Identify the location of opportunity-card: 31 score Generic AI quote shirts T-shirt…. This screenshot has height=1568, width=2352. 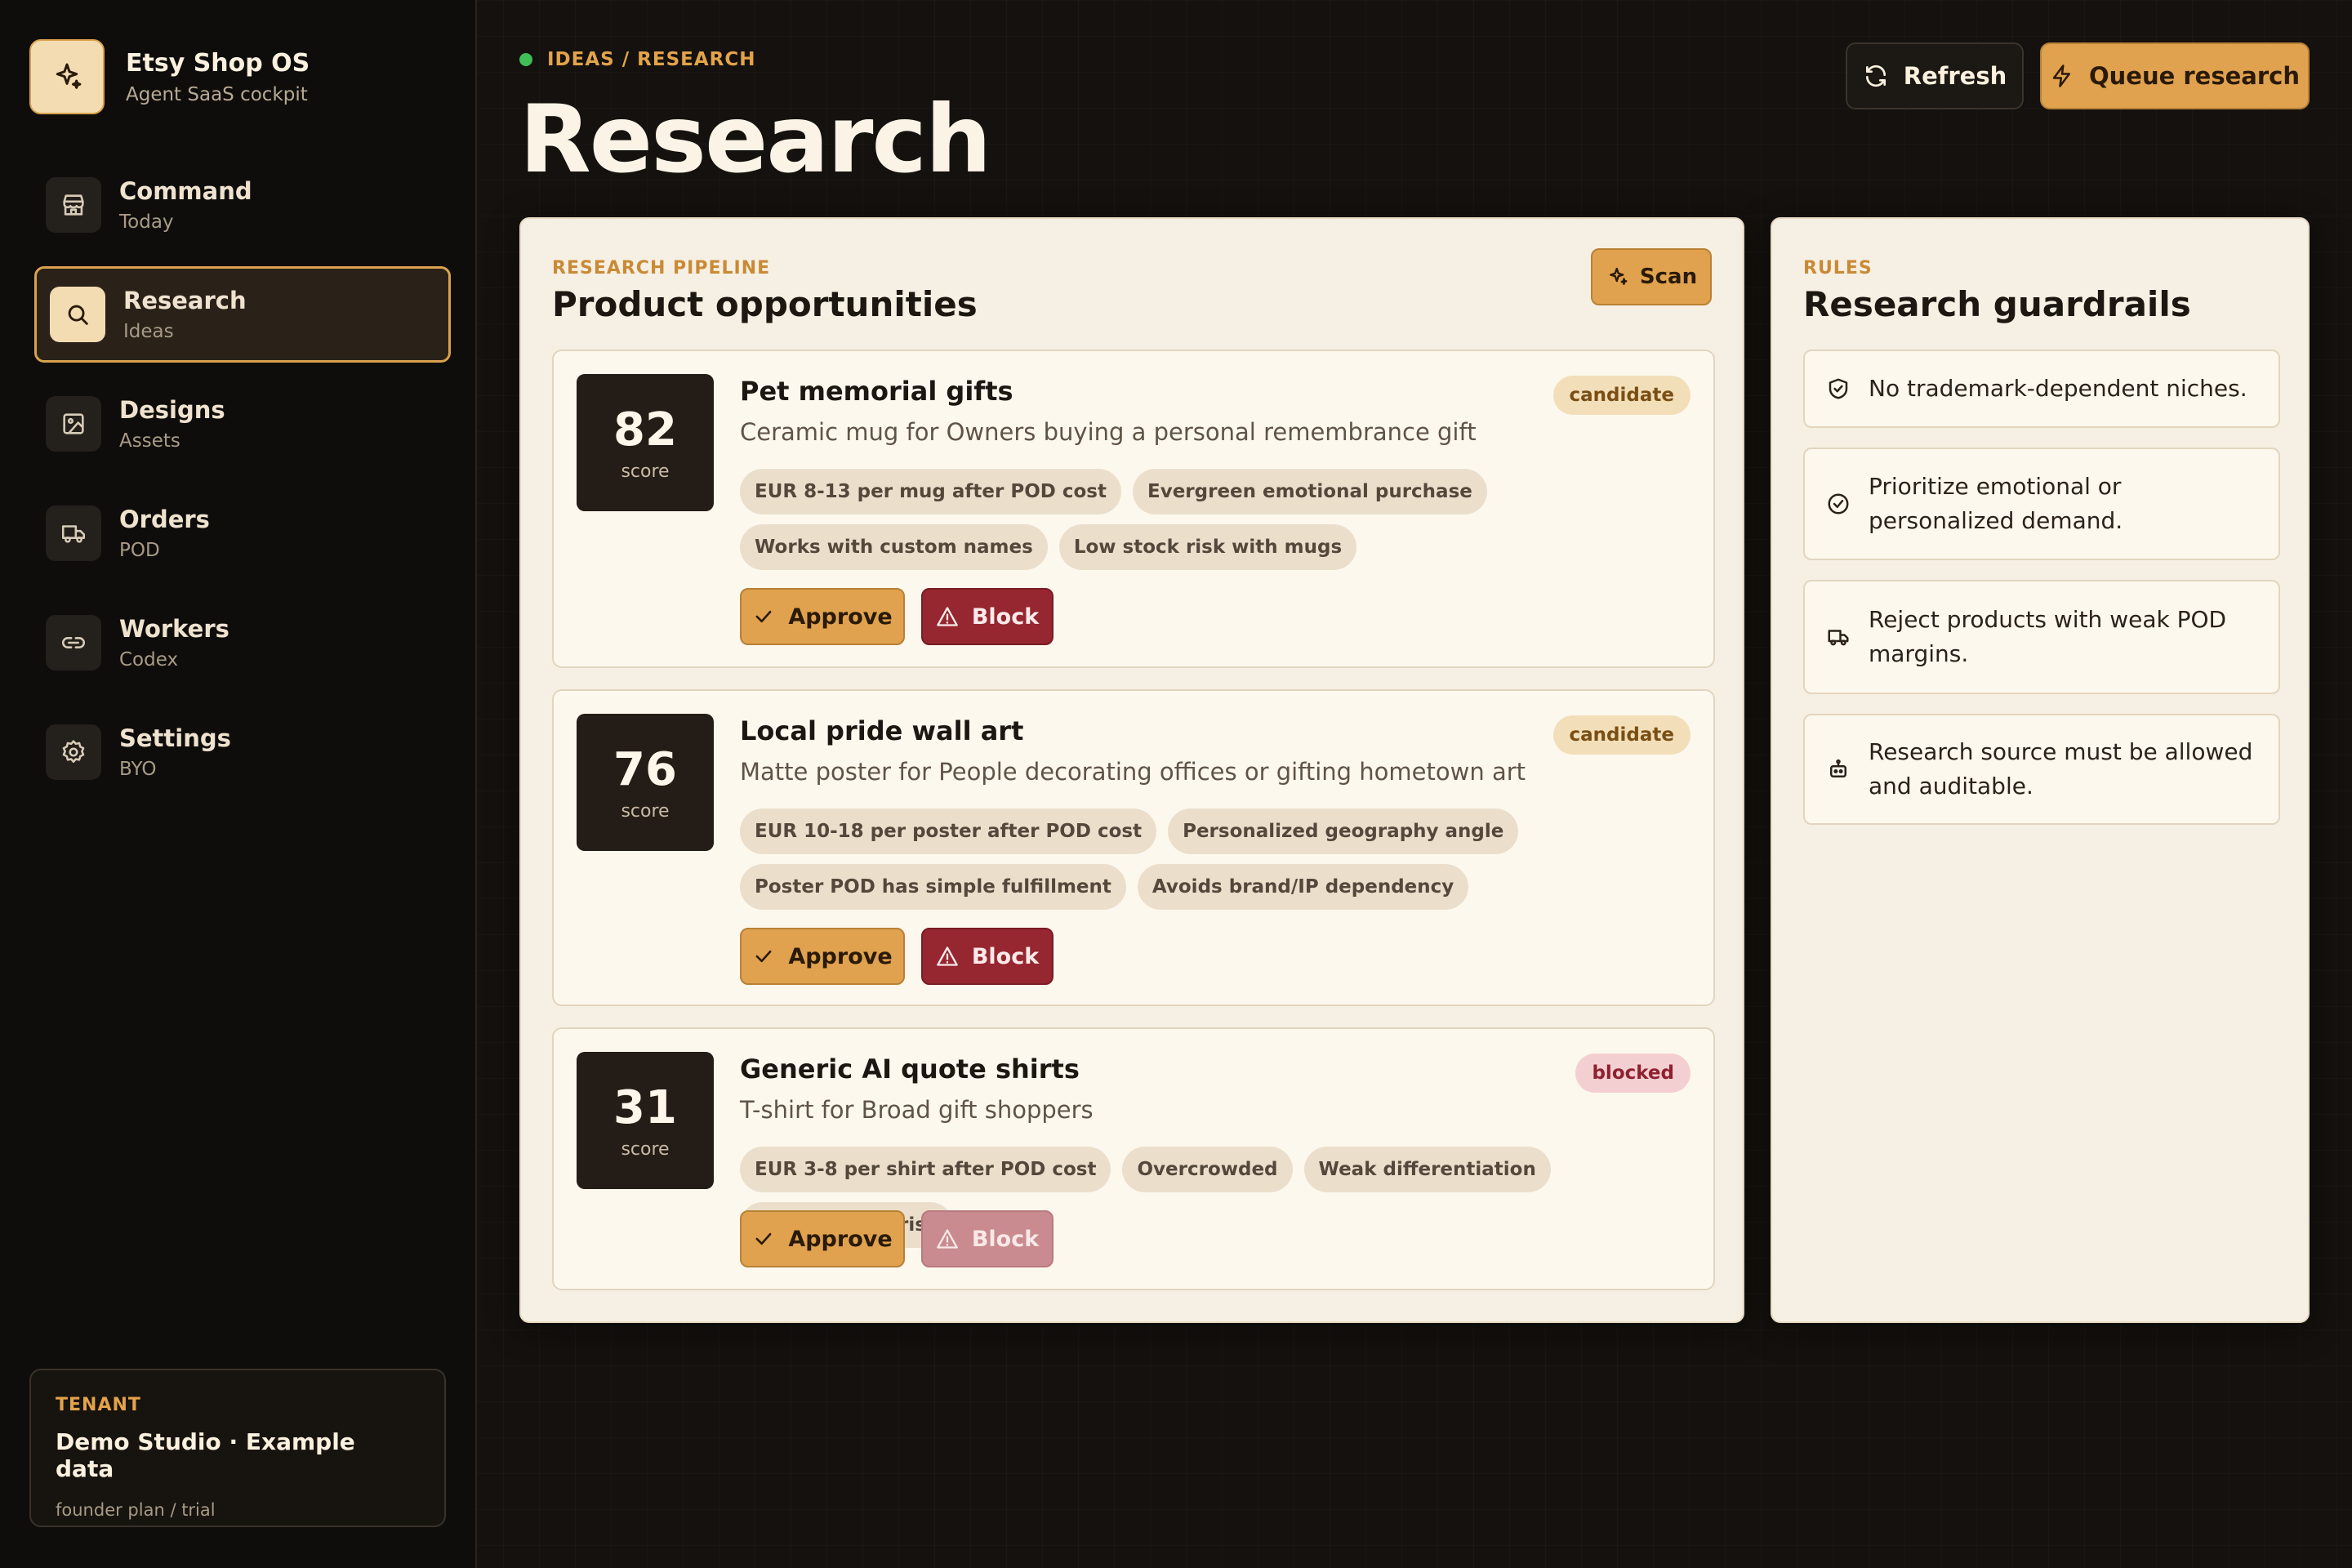
(1133, 1158).